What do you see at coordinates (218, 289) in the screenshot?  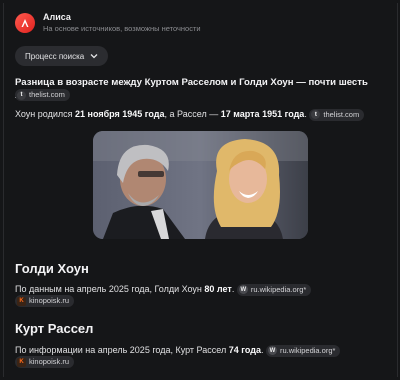 I see `hawn-age: 80 лет` at bounding box center [218, 289].